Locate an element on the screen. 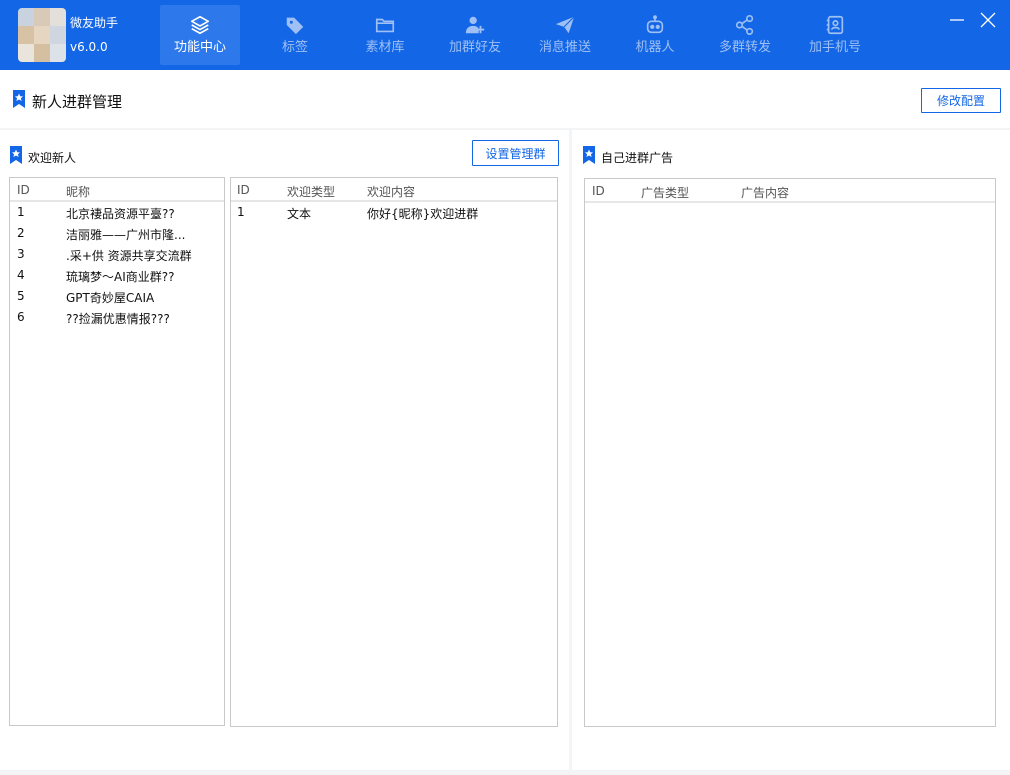  cell-id: 5 is located at coordinates (21, 296).